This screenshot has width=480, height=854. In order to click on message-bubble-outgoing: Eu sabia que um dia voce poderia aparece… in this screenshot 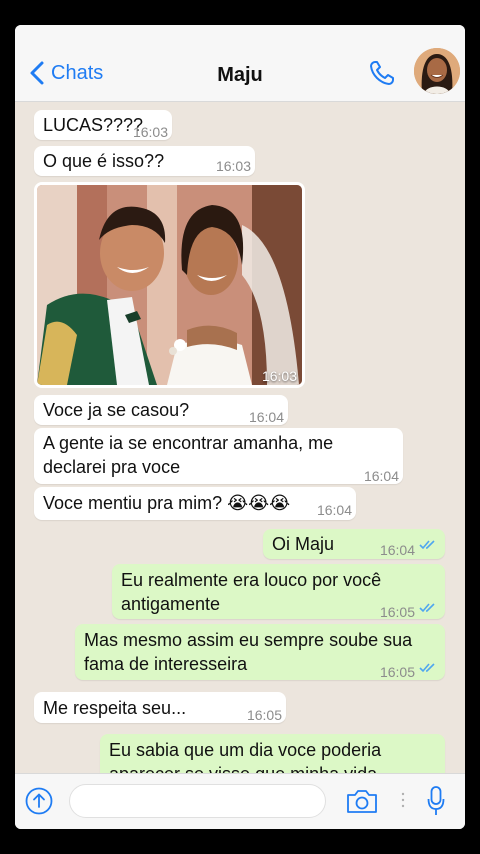, I will do `click(272, 753)`.